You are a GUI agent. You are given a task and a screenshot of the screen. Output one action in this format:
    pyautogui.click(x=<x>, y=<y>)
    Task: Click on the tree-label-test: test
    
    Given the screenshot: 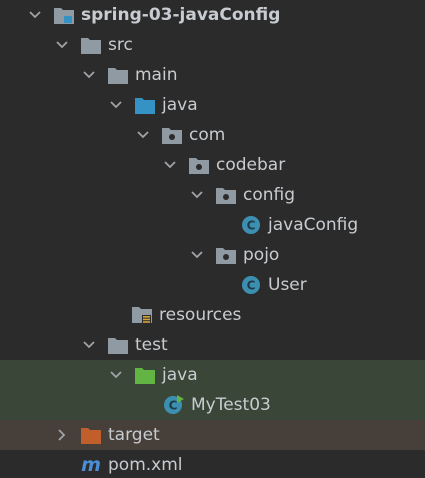 What is the action you would take?
    pyautogui.click(x=151, y=345)
    